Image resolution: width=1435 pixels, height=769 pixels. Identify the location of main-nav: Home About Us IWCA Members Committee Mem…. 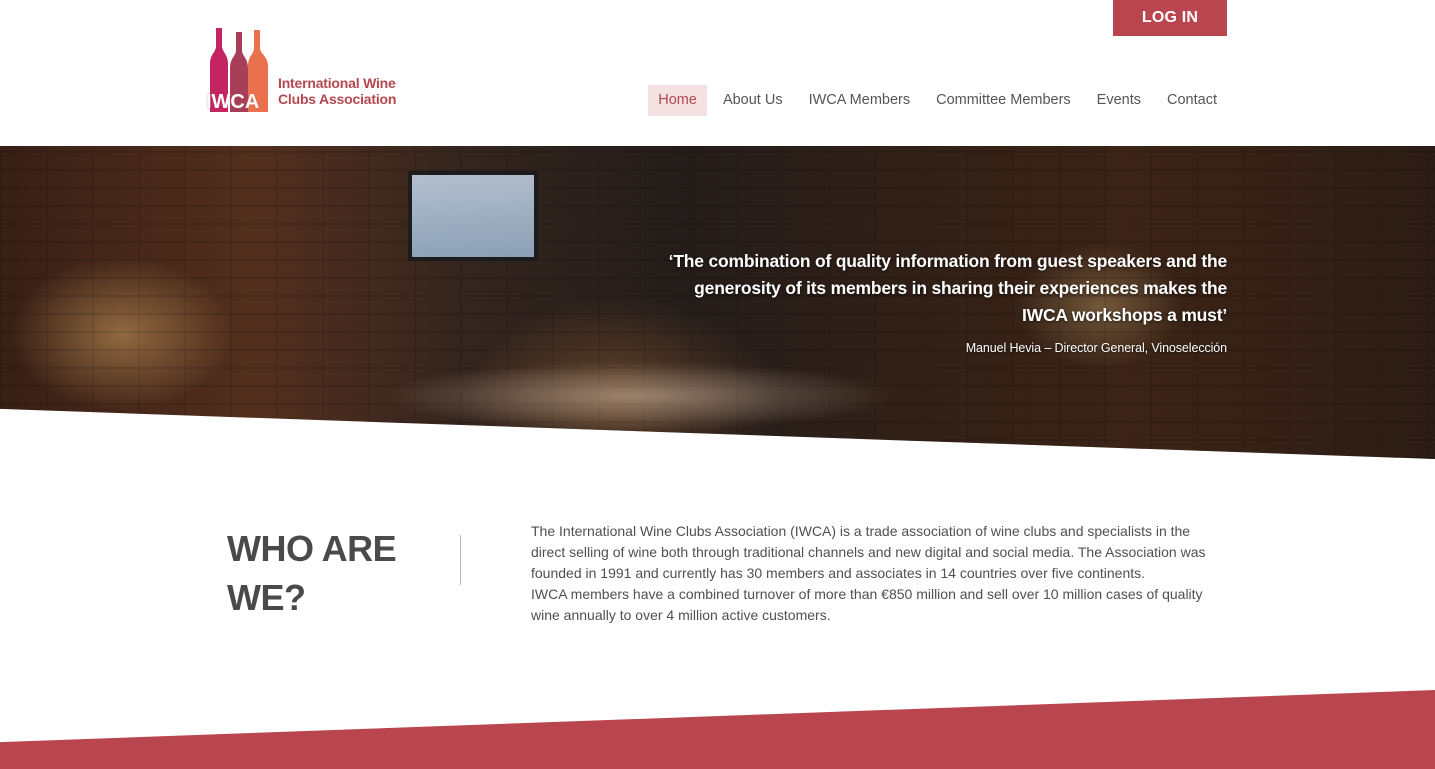
(937, 100).